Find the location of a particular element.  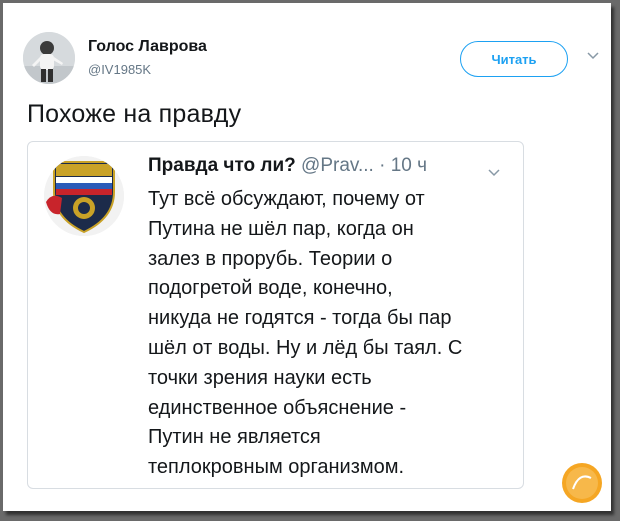

quoted-text-line: шёл от воды. Ну и лёд бы таял. С is located at coordinates (305, 347).